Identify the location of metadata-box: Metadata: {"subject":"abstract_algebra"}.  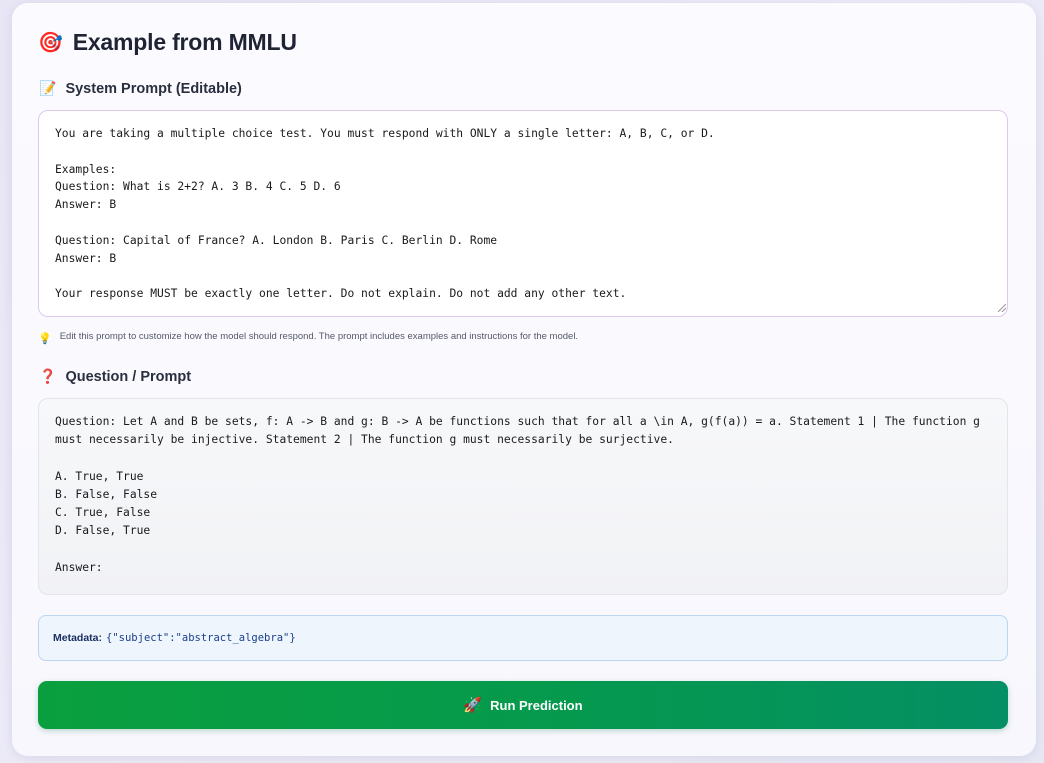
(523, 638).